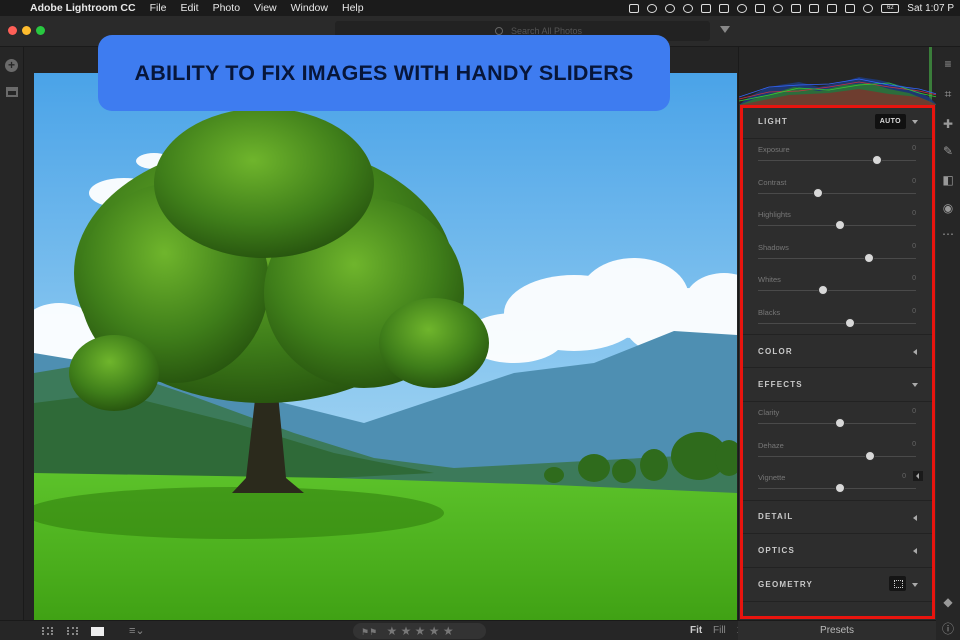 The width and height of the screenshot is (960, 640). I want to click on detail-section-header: DETAIL, so click(838, 516).